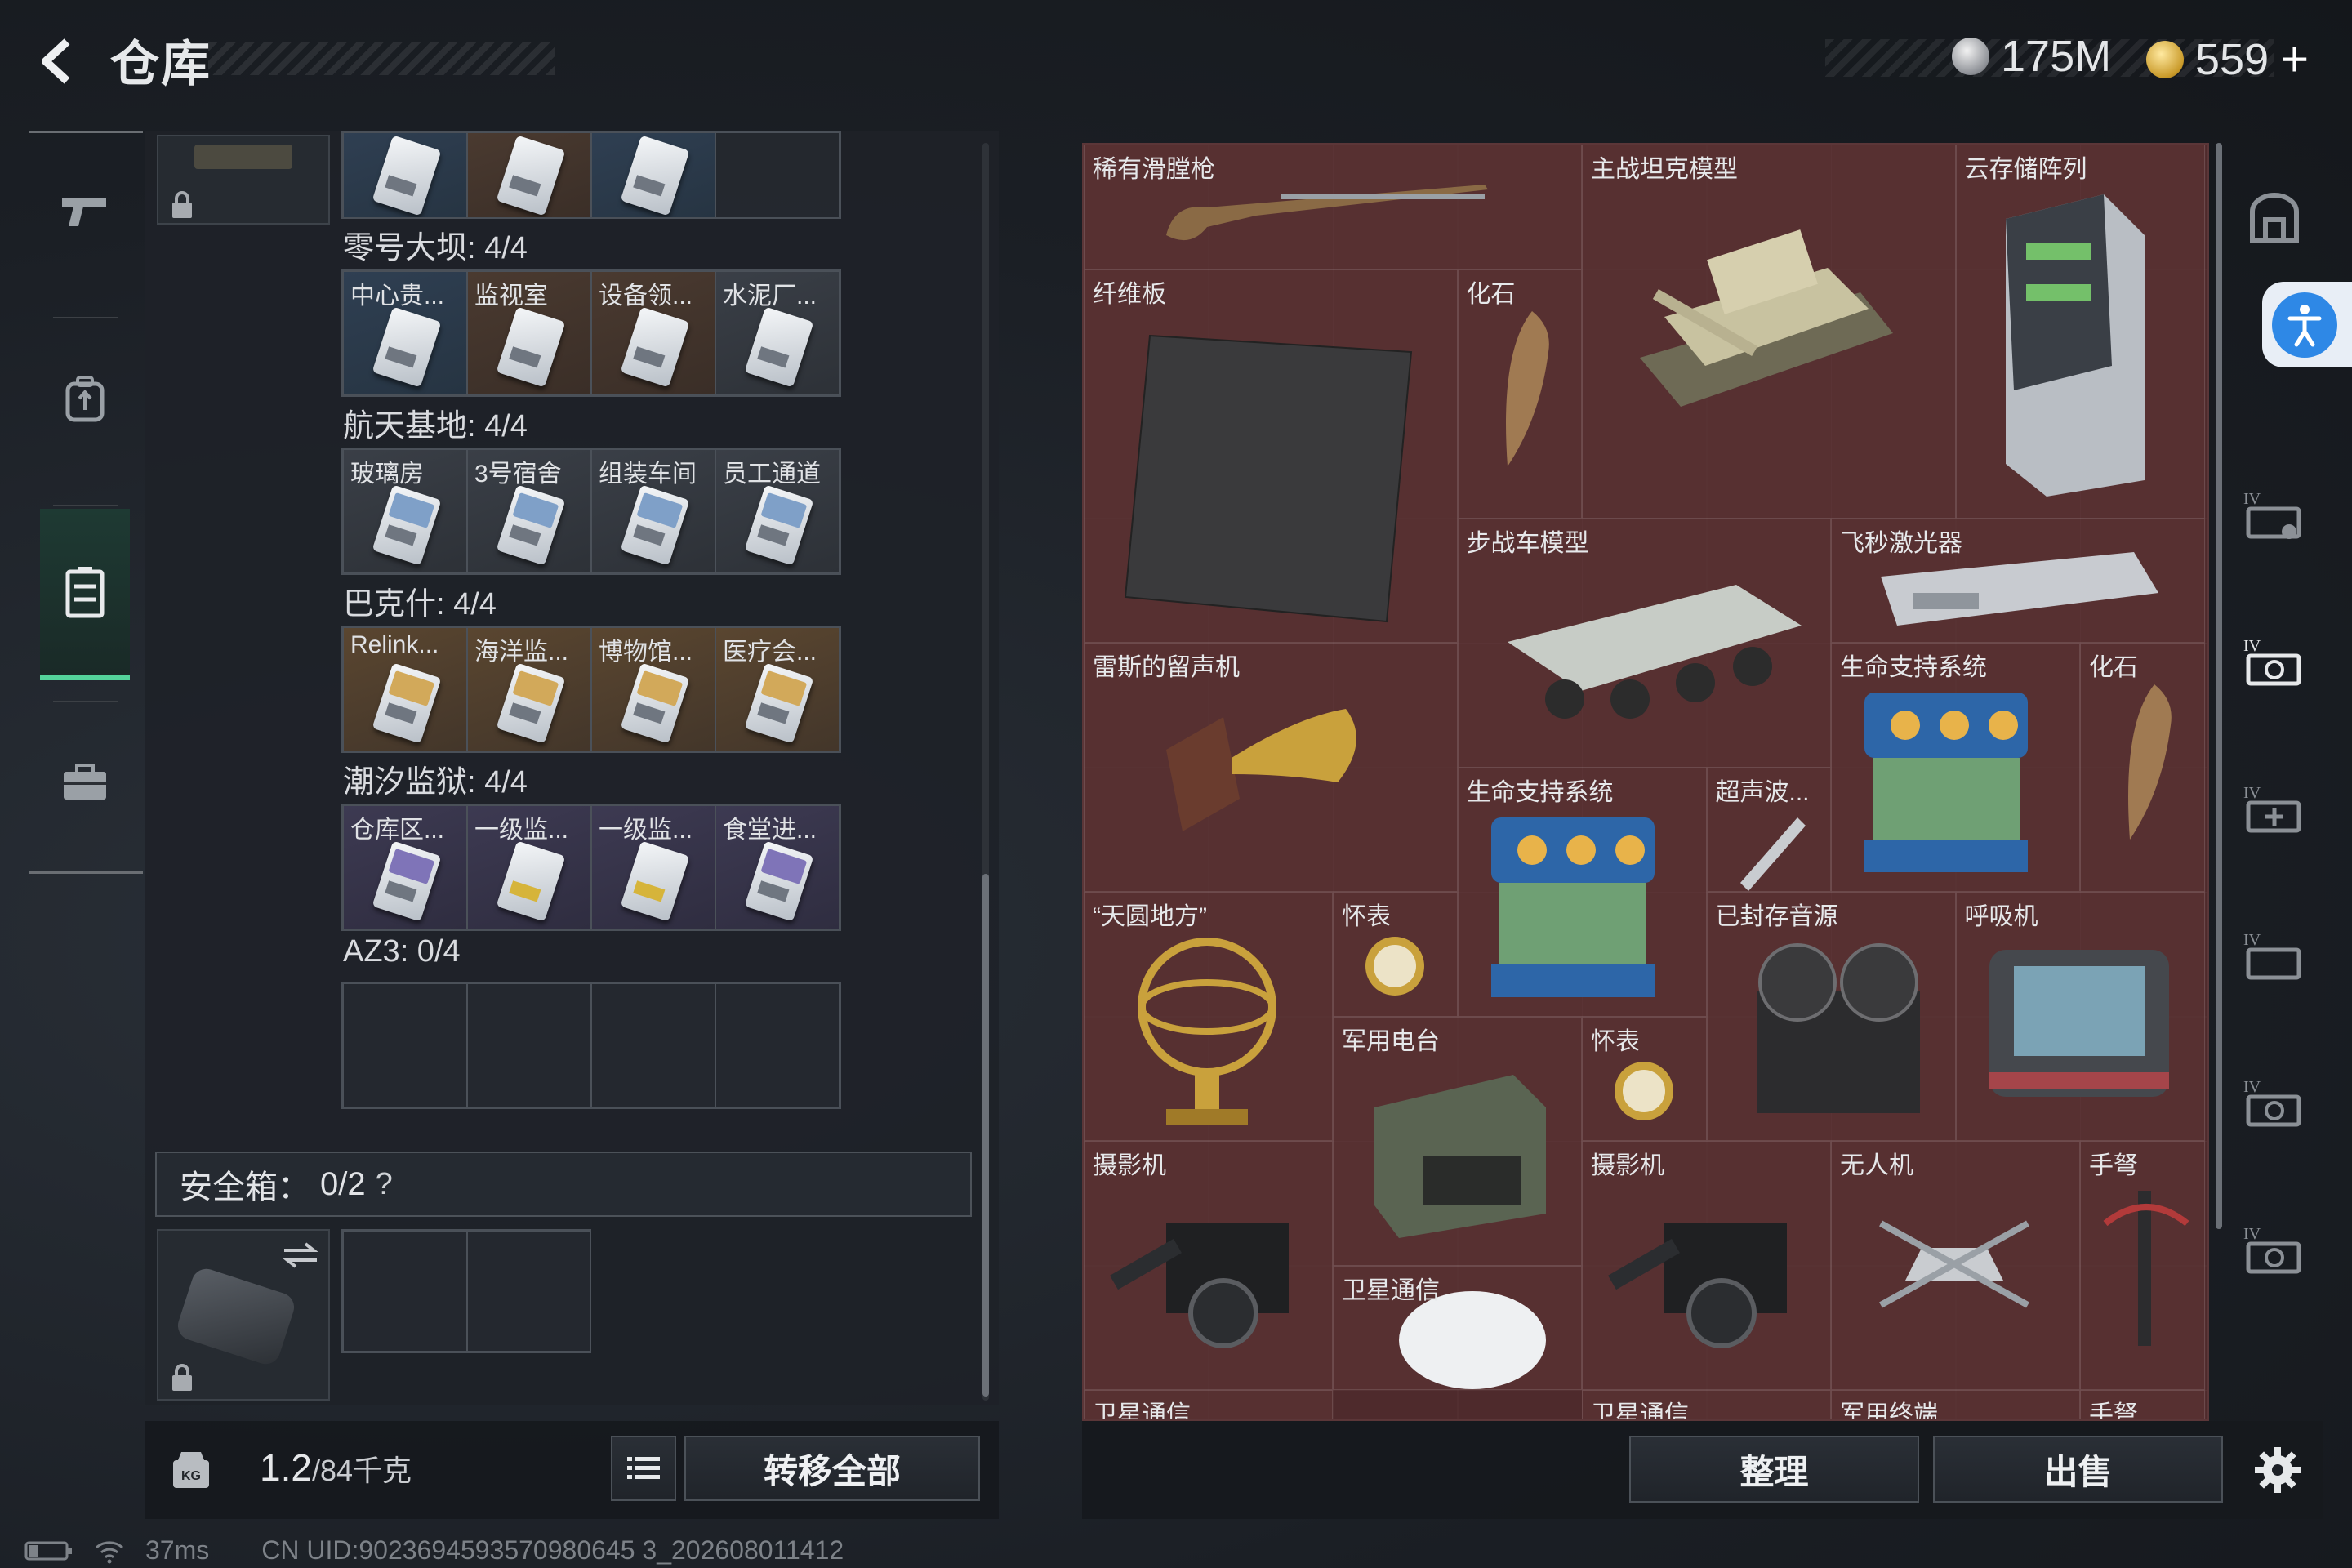 This screenshot has width=2352, height=1568. What do you see at coordinates (57, 61) in the screenshot?
I see `back-button` at bounding box center [57, 61].